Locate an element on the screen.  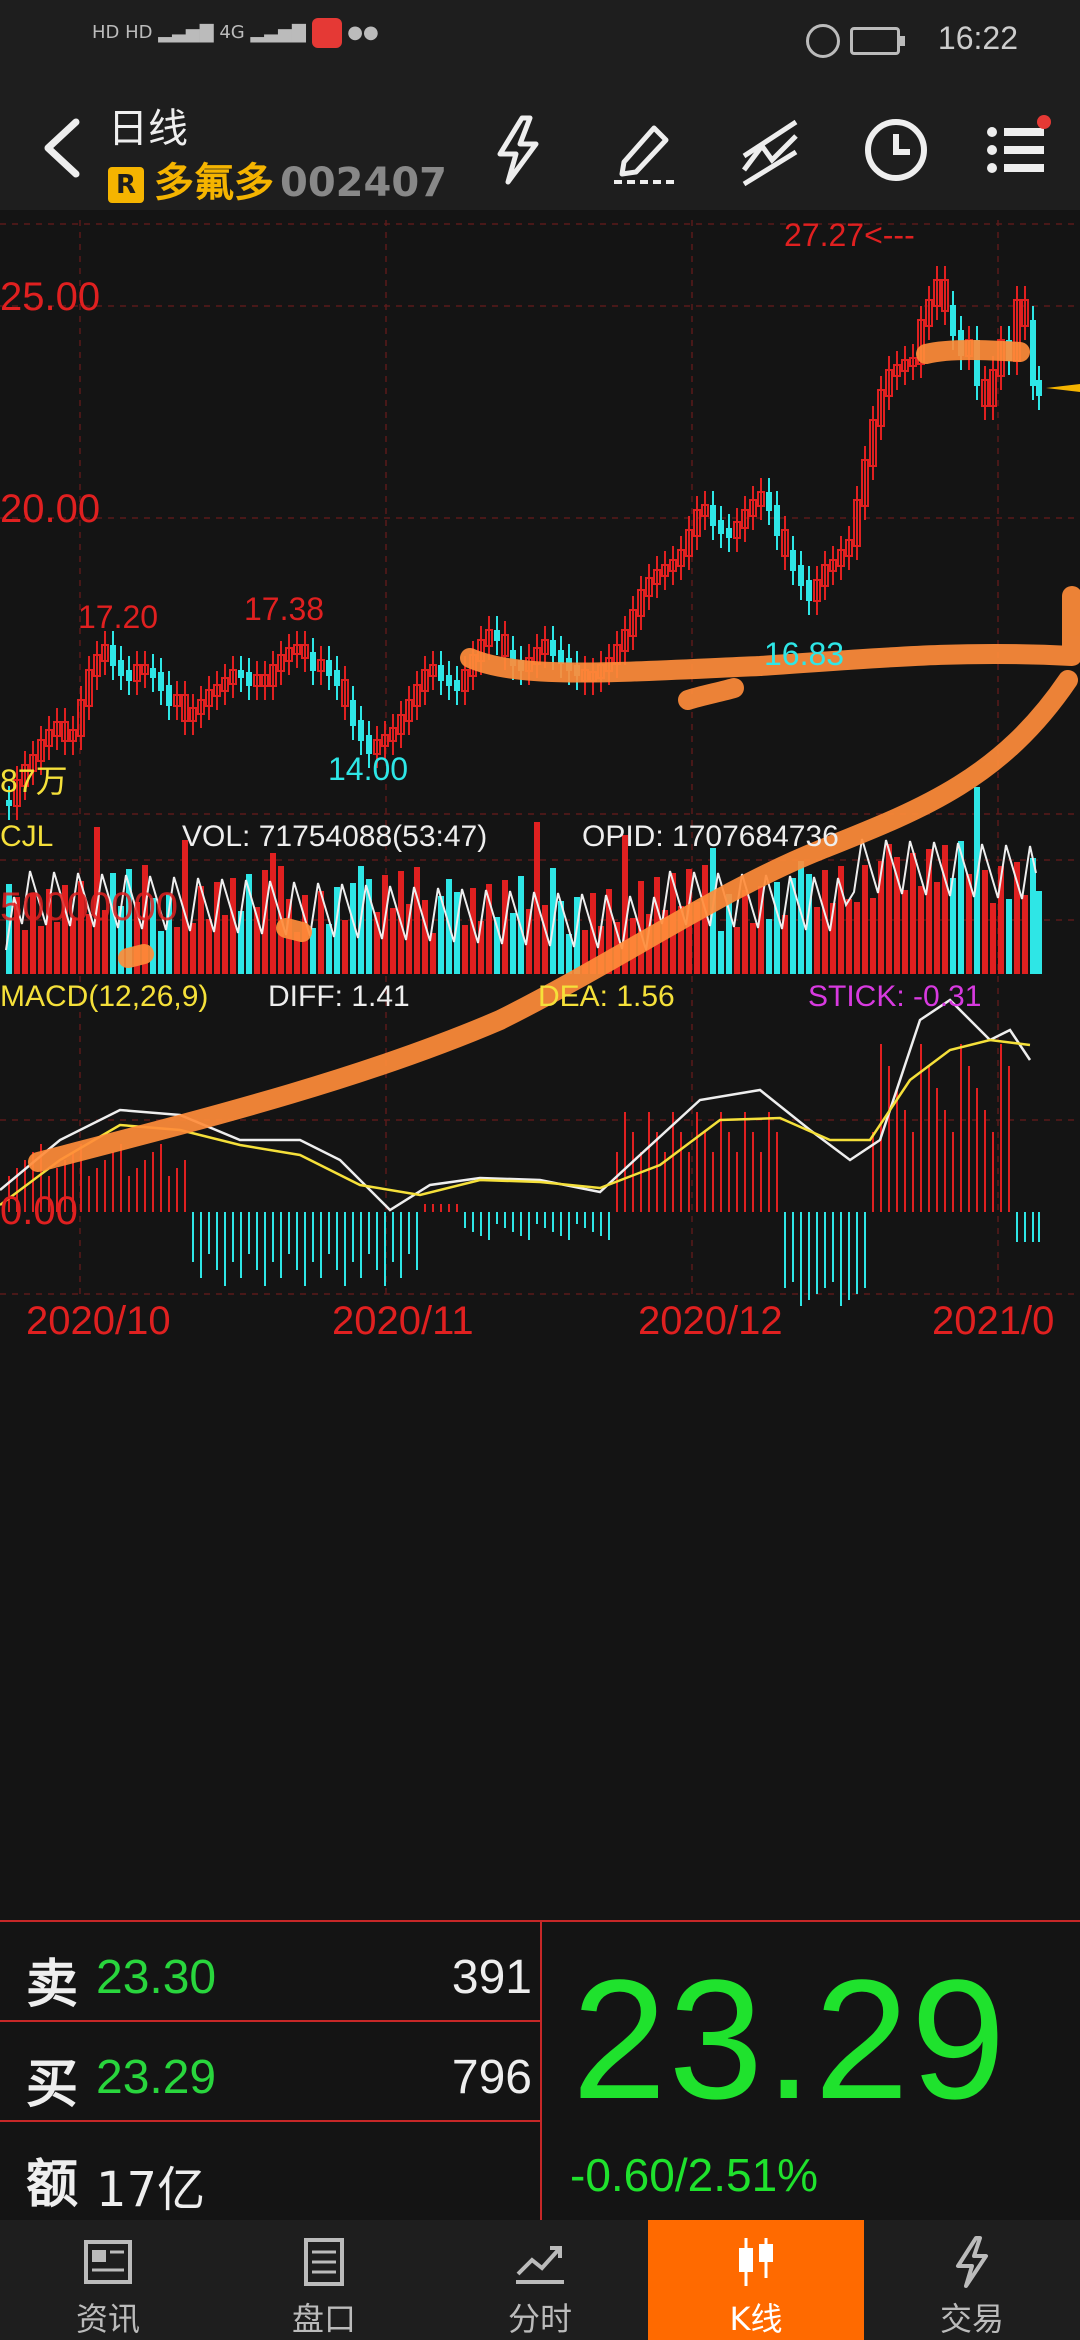
period-title: 日线 is located at coordinates (148, 129).